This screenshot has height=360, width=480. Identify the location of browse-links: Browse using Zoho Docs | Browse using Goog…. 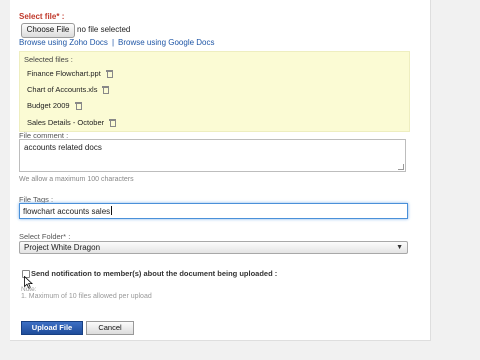
(117, 42).